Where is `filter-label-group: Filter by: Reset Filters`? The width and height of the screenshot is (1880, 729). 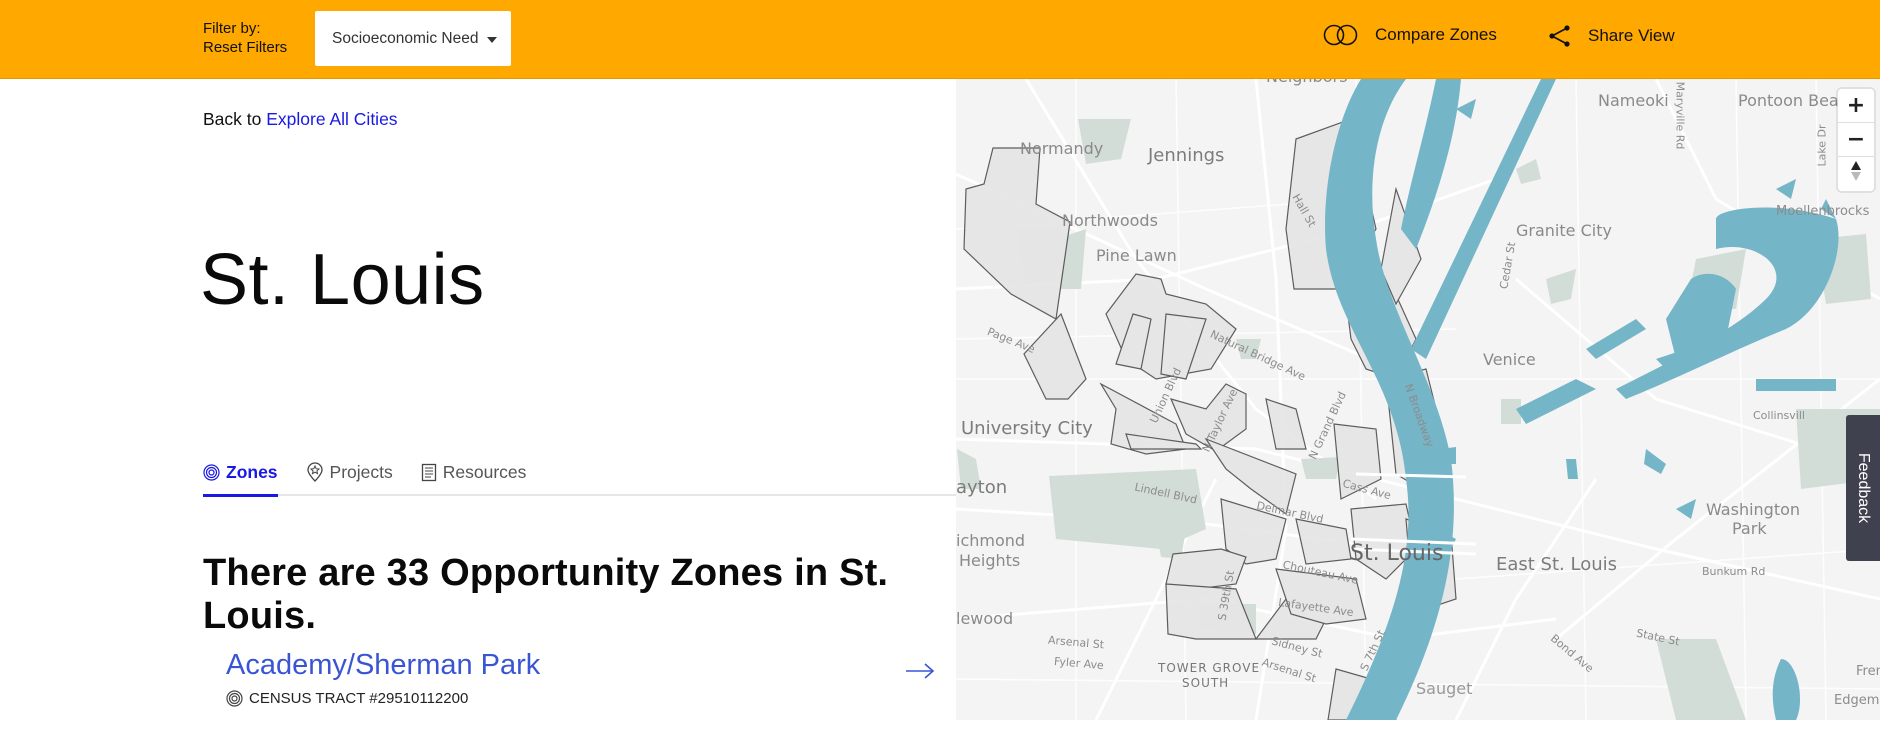 filter-label-group: Filter by: Reset Filters is located at coordinates (245, 38).